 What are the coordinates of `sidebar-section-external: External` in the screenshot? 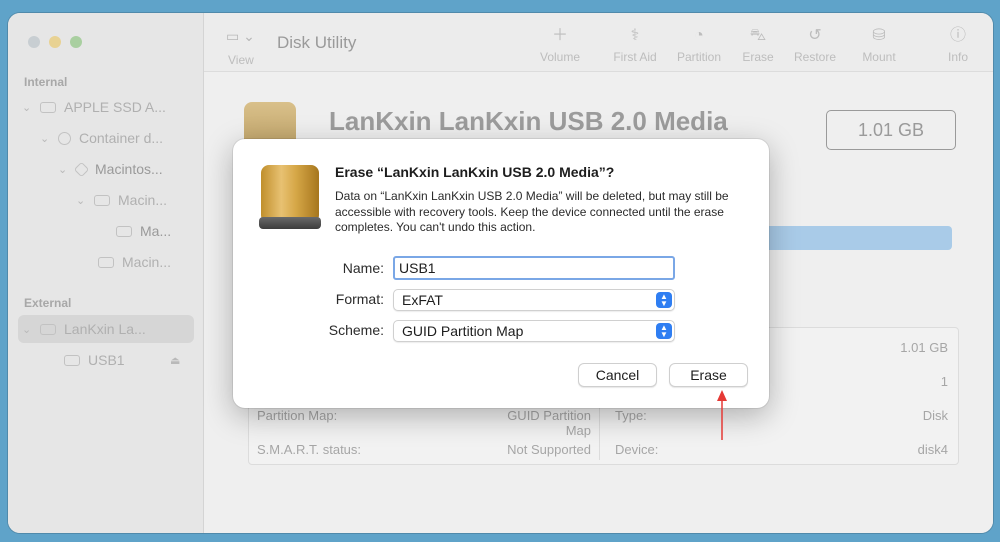 It's located at (48, 303).